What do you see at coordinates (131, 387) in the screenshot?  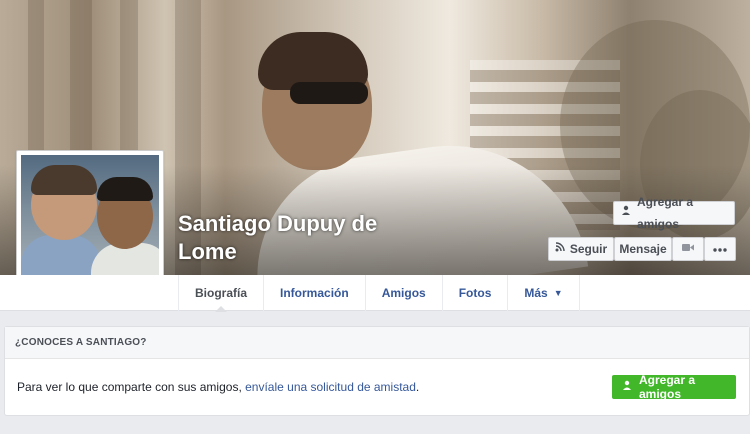 I see `card-text-prefix: Para ver lo que comparte con sus amigos,` at bounding box center [131, 387].